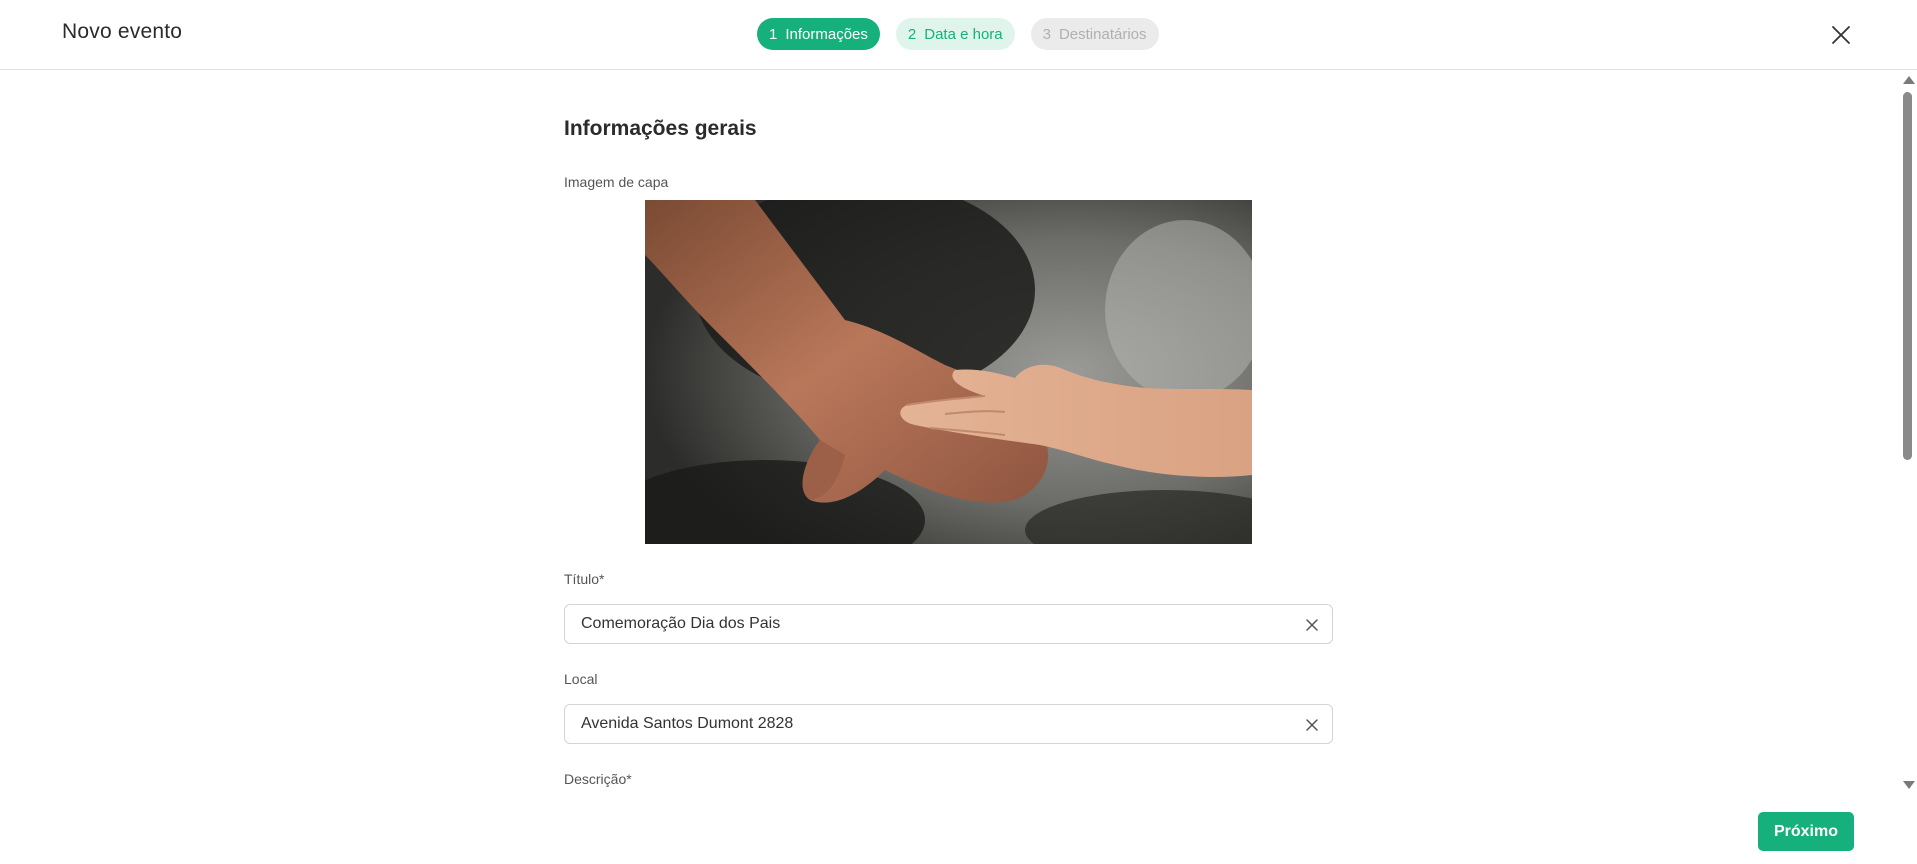 This screenshot has width=1917, height=864. I want to click on title-value: Comemoração Dia dos Pais, so click(681, 623).